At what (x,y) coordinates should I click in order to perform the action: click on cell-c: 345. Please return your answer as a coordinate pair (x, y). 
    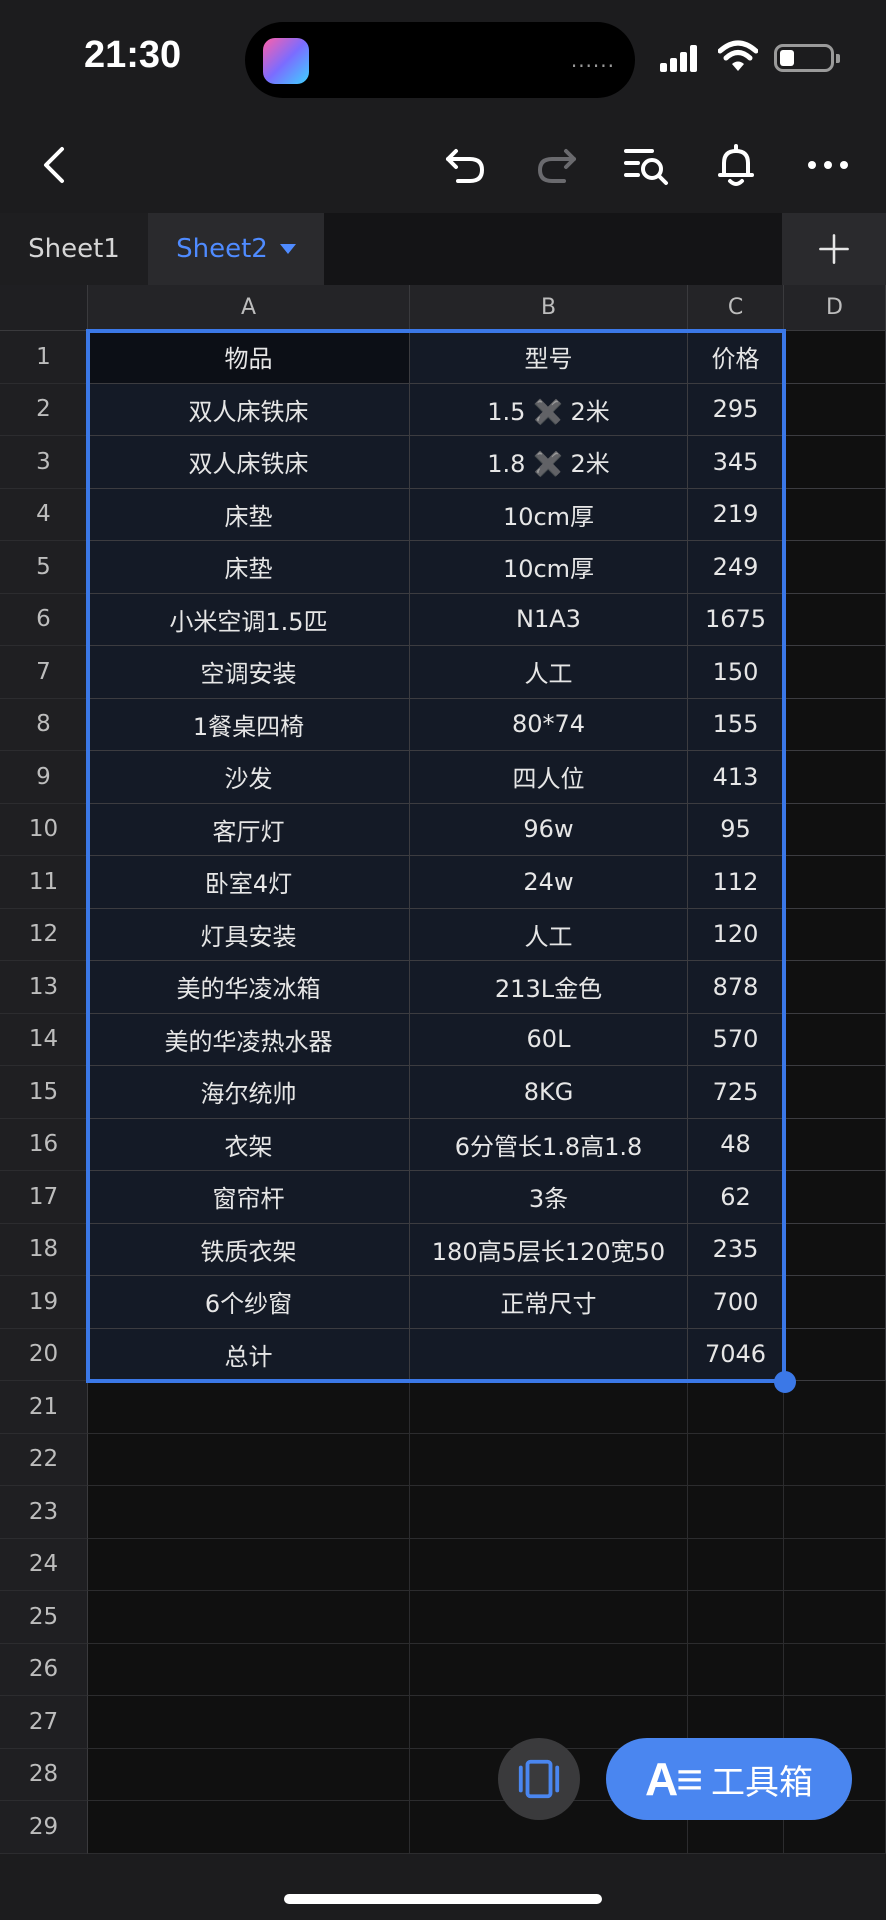
    Looking at the image, I should click on (736, 462).